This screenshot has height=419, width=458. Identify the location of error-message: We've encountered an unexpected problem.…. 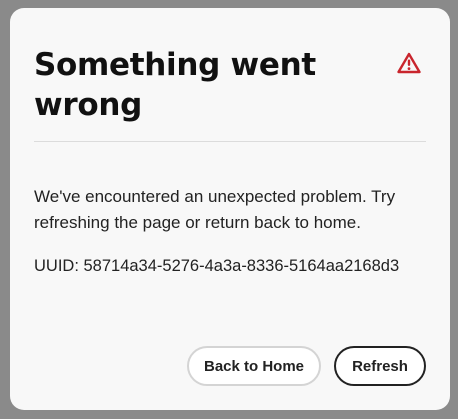
(215, 209).